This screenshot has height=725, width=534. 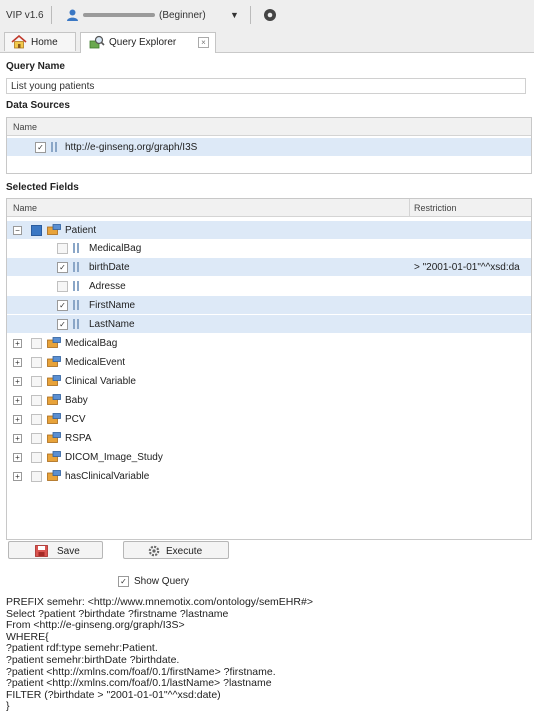 What do you see at coordinates (41, 551) in the screenshot?
I see `save-icon` at bounding box center [41, 551].